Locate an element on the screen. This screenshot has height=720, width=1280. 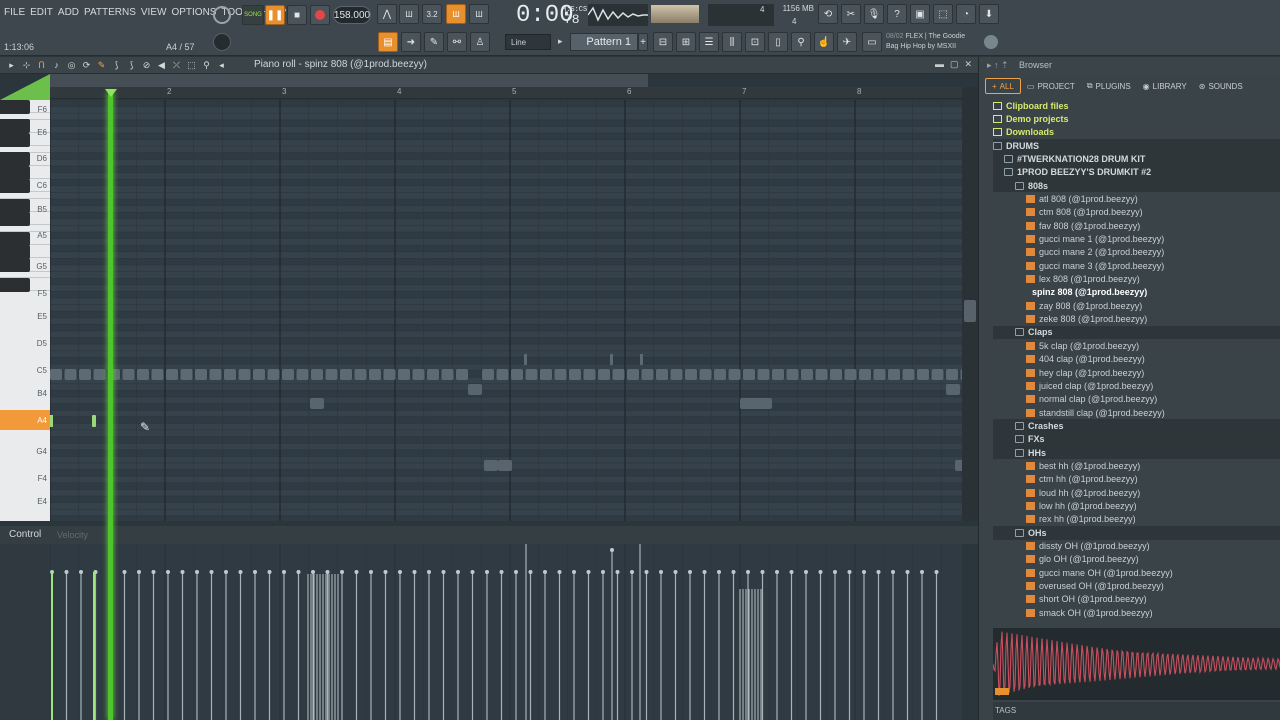
globe-icon is located at coordinates (991, 42).